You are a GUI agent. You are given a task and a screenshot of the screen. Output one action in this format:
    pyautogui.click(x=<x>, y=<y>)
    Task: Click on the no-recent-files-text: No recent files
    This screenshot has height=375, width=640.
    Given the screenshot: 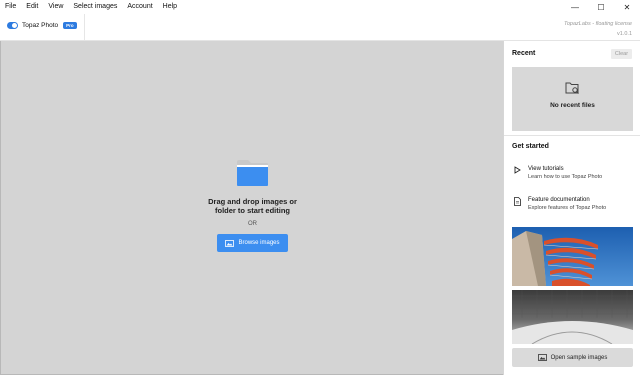 What is the action you would take?
    pyautogui.click(x=572, y=105)
    